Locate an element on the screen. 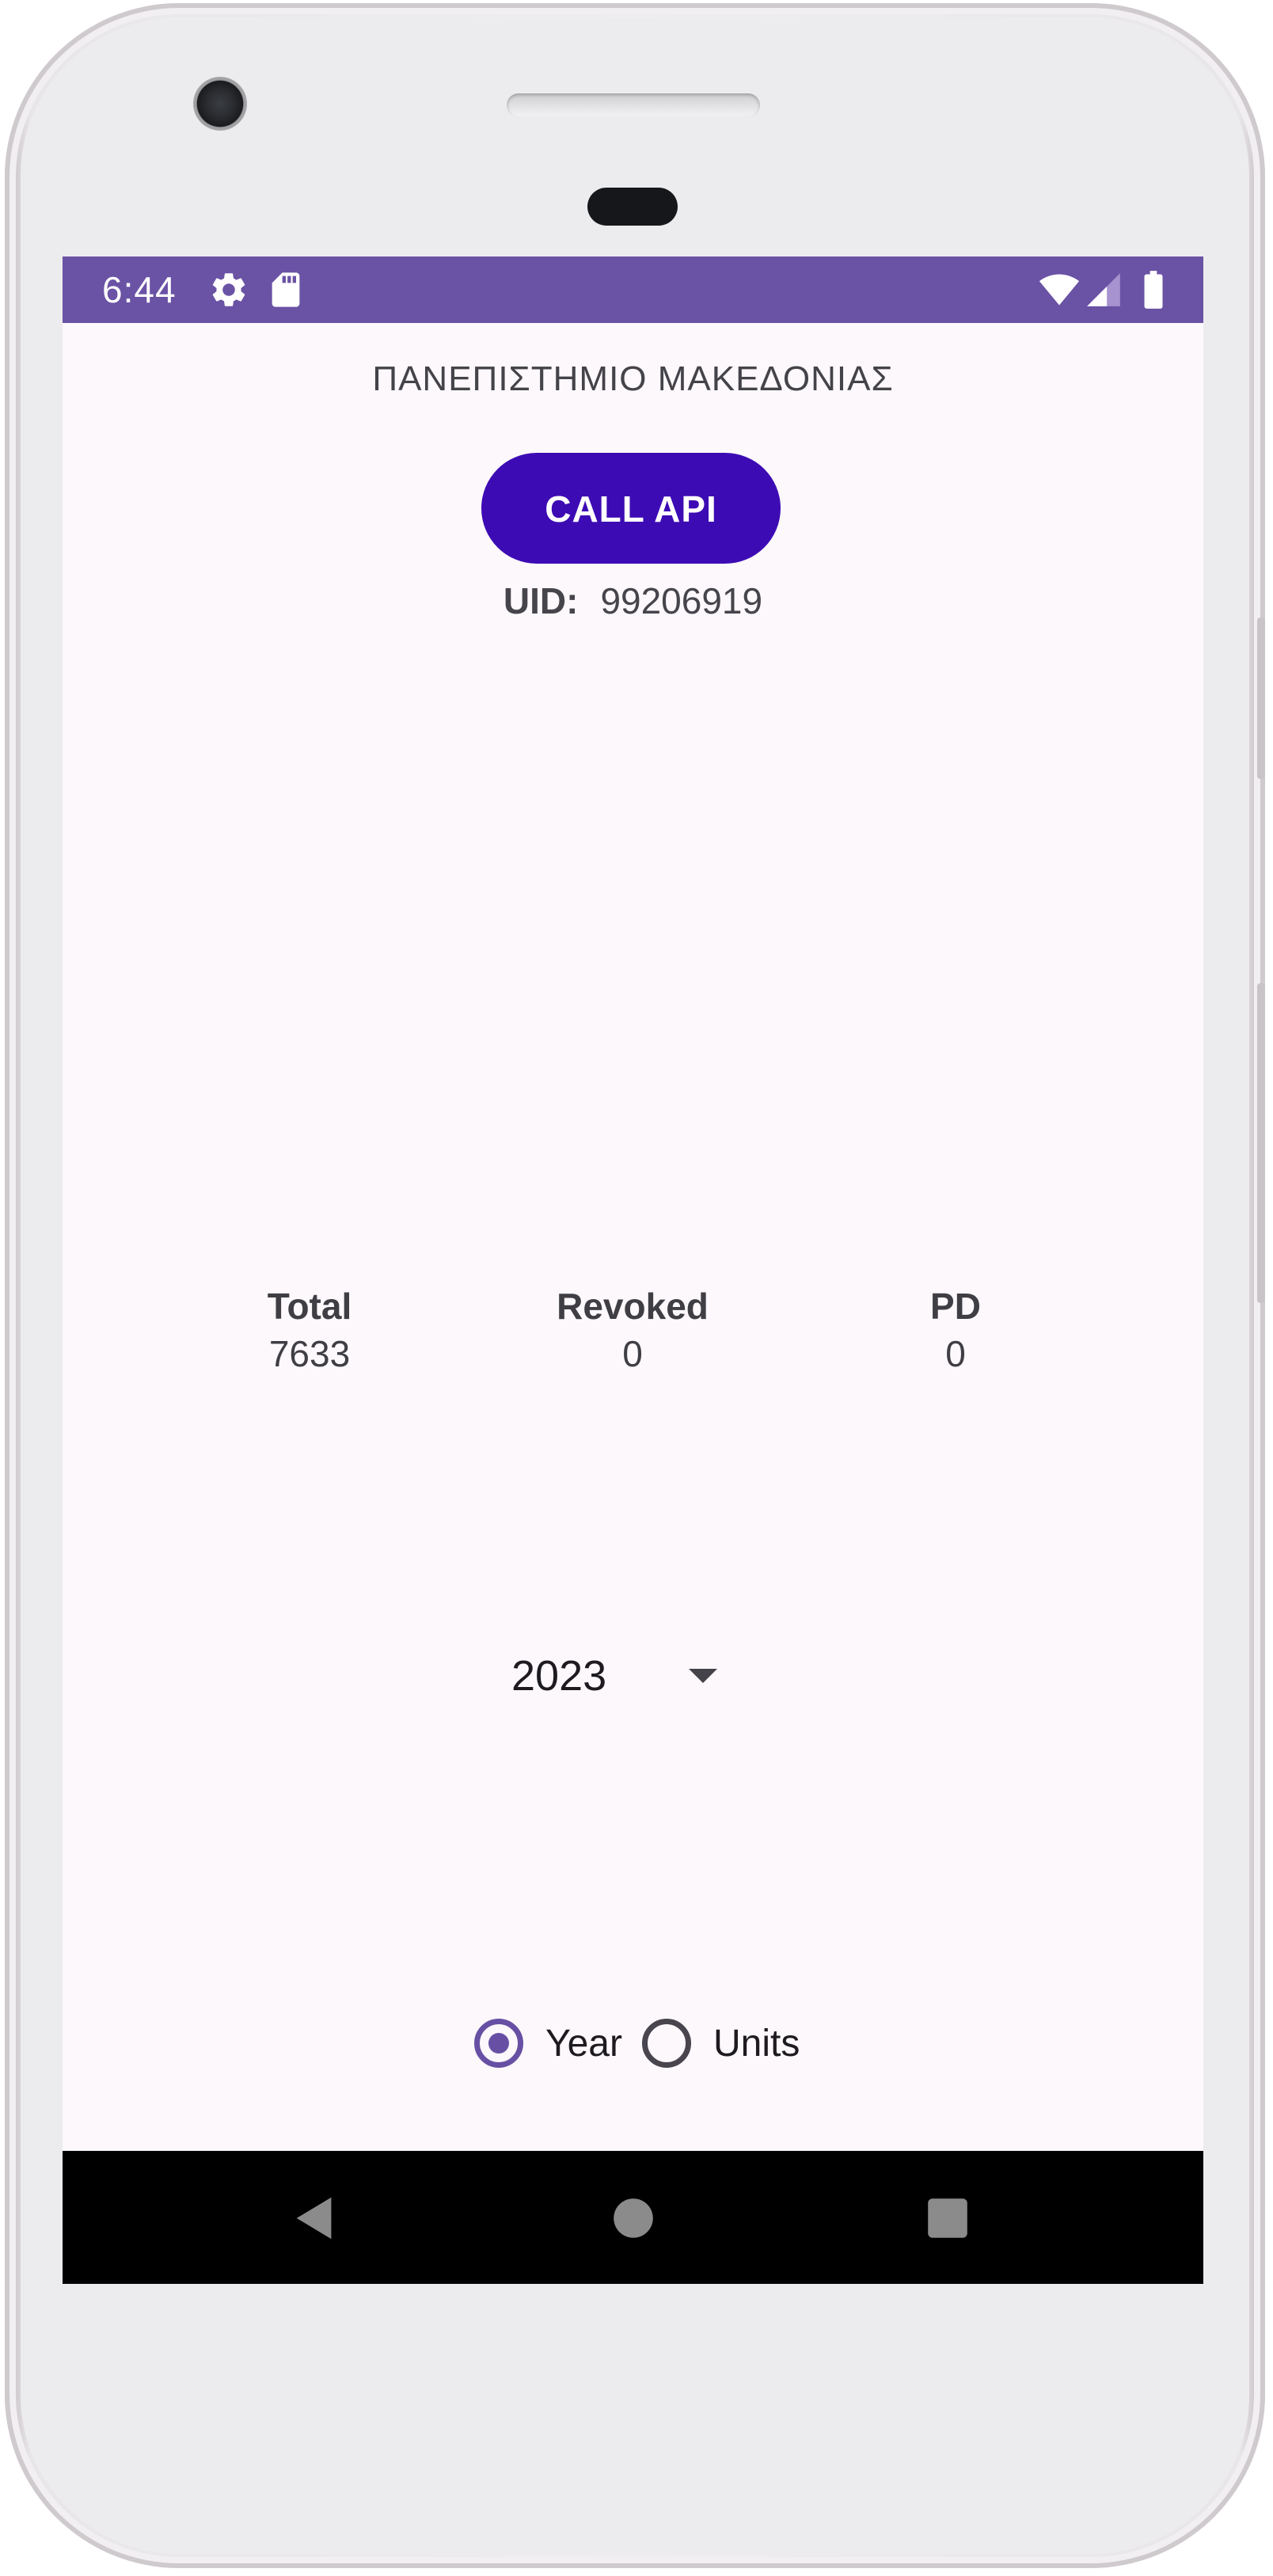 The height and width of the screenshot is (2576, 1273). radio-selected-dot is located at coordinates (498, 2044).